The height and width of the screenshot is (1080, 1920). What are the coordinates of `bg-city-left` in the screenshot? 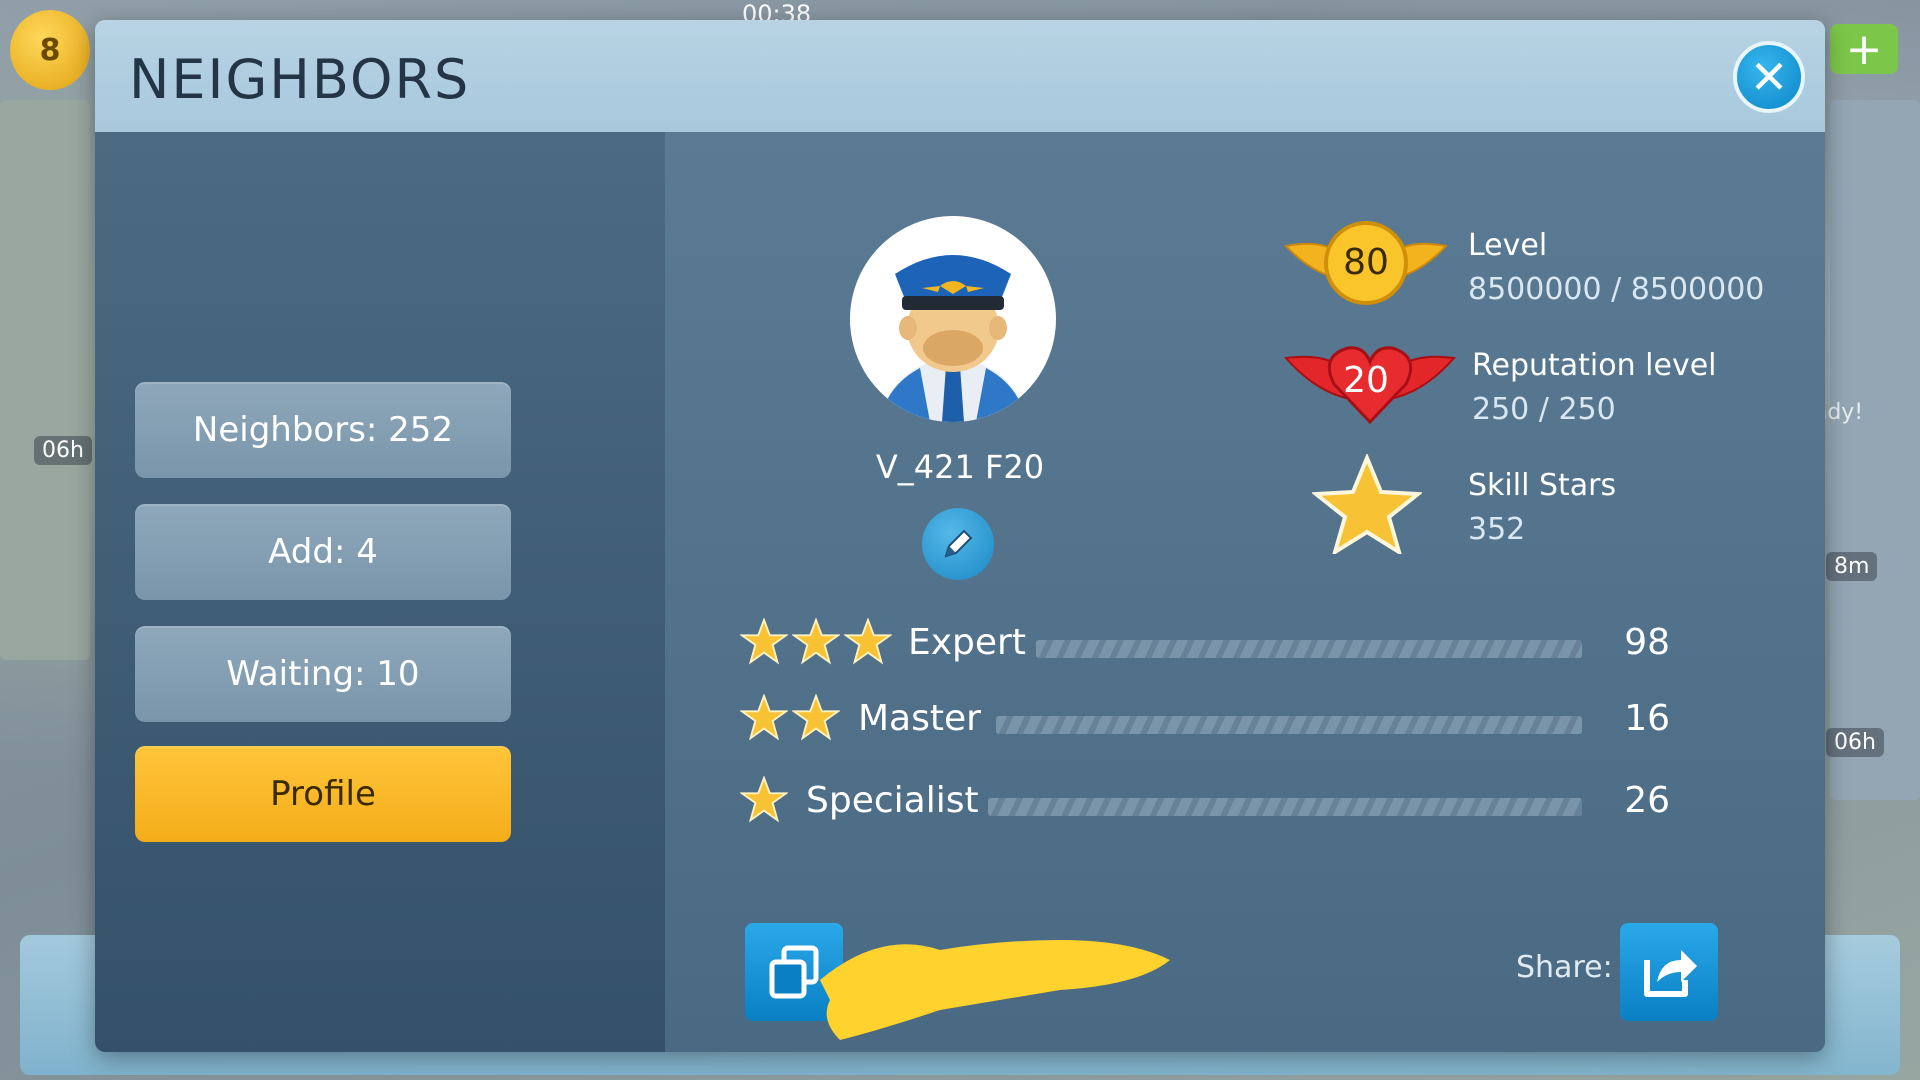 It's located at (45, 380).